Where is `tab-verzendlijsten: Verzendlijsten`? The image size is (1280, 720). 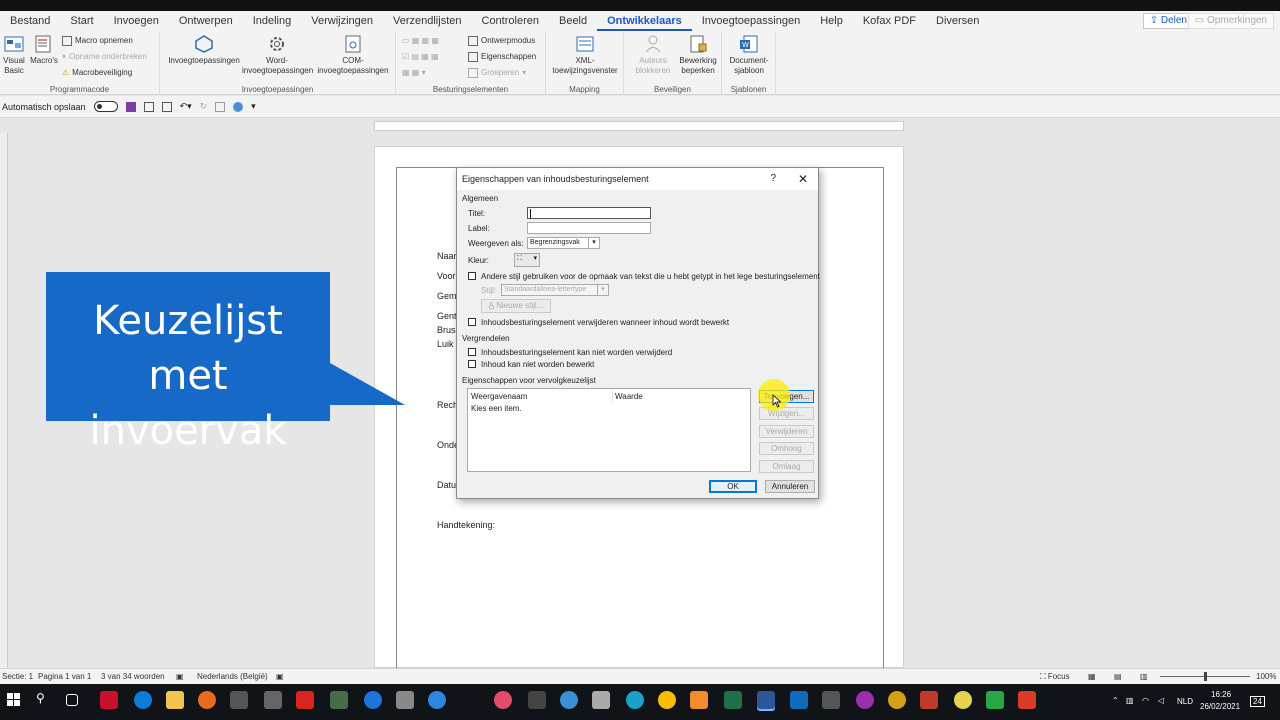
tab-verzendlijsten: Verzendlijsten is located at coordinates (427, 21).